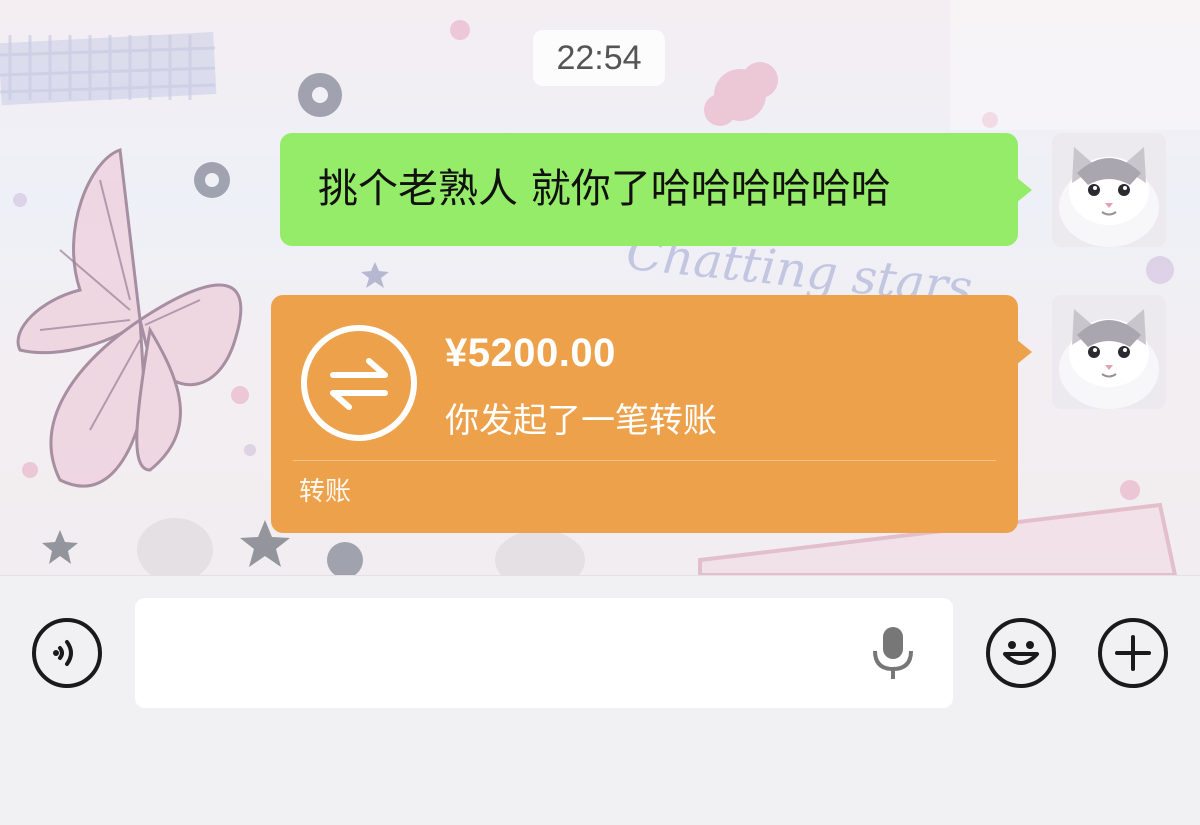 This screenshot has height=825, width=1200. Describe the element at coordinates (656, 189) in the screenshot. I see `outgoing-text-message: 挑个老熟人 就你了哈哈哈哈哈哈` at that location.